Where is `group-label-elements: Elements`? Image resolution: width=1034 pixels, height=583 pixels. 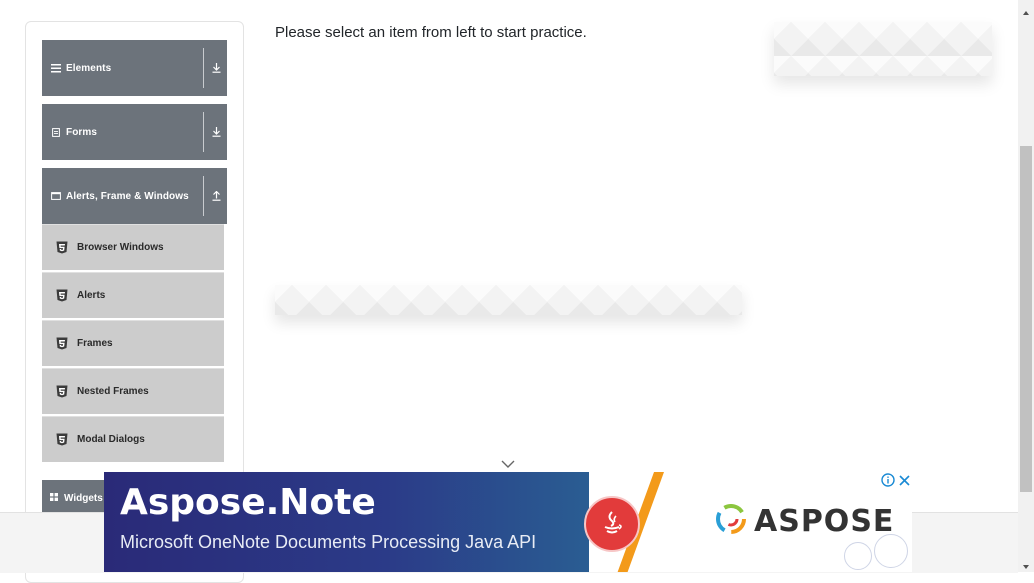 group-label-elements: Elements is located at coordinates (89, 68).